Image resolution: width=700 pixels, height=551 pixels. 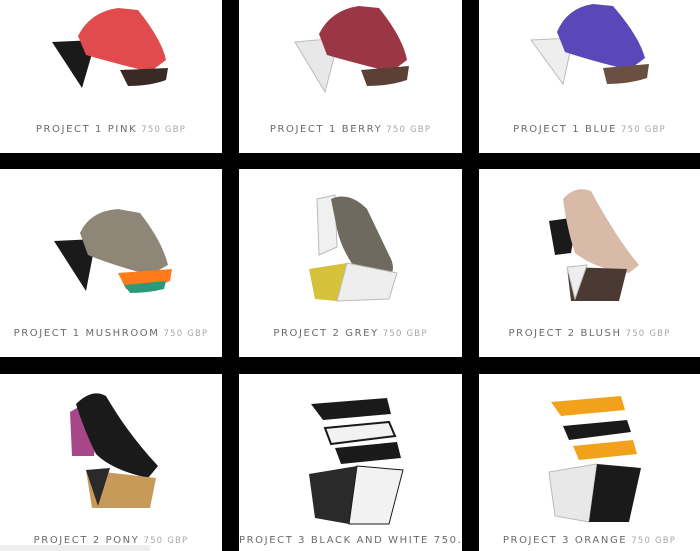 I want to click on product-caption: PROJECT 1 MUSHROOM 750 GBP, so click(x=111, y=333).